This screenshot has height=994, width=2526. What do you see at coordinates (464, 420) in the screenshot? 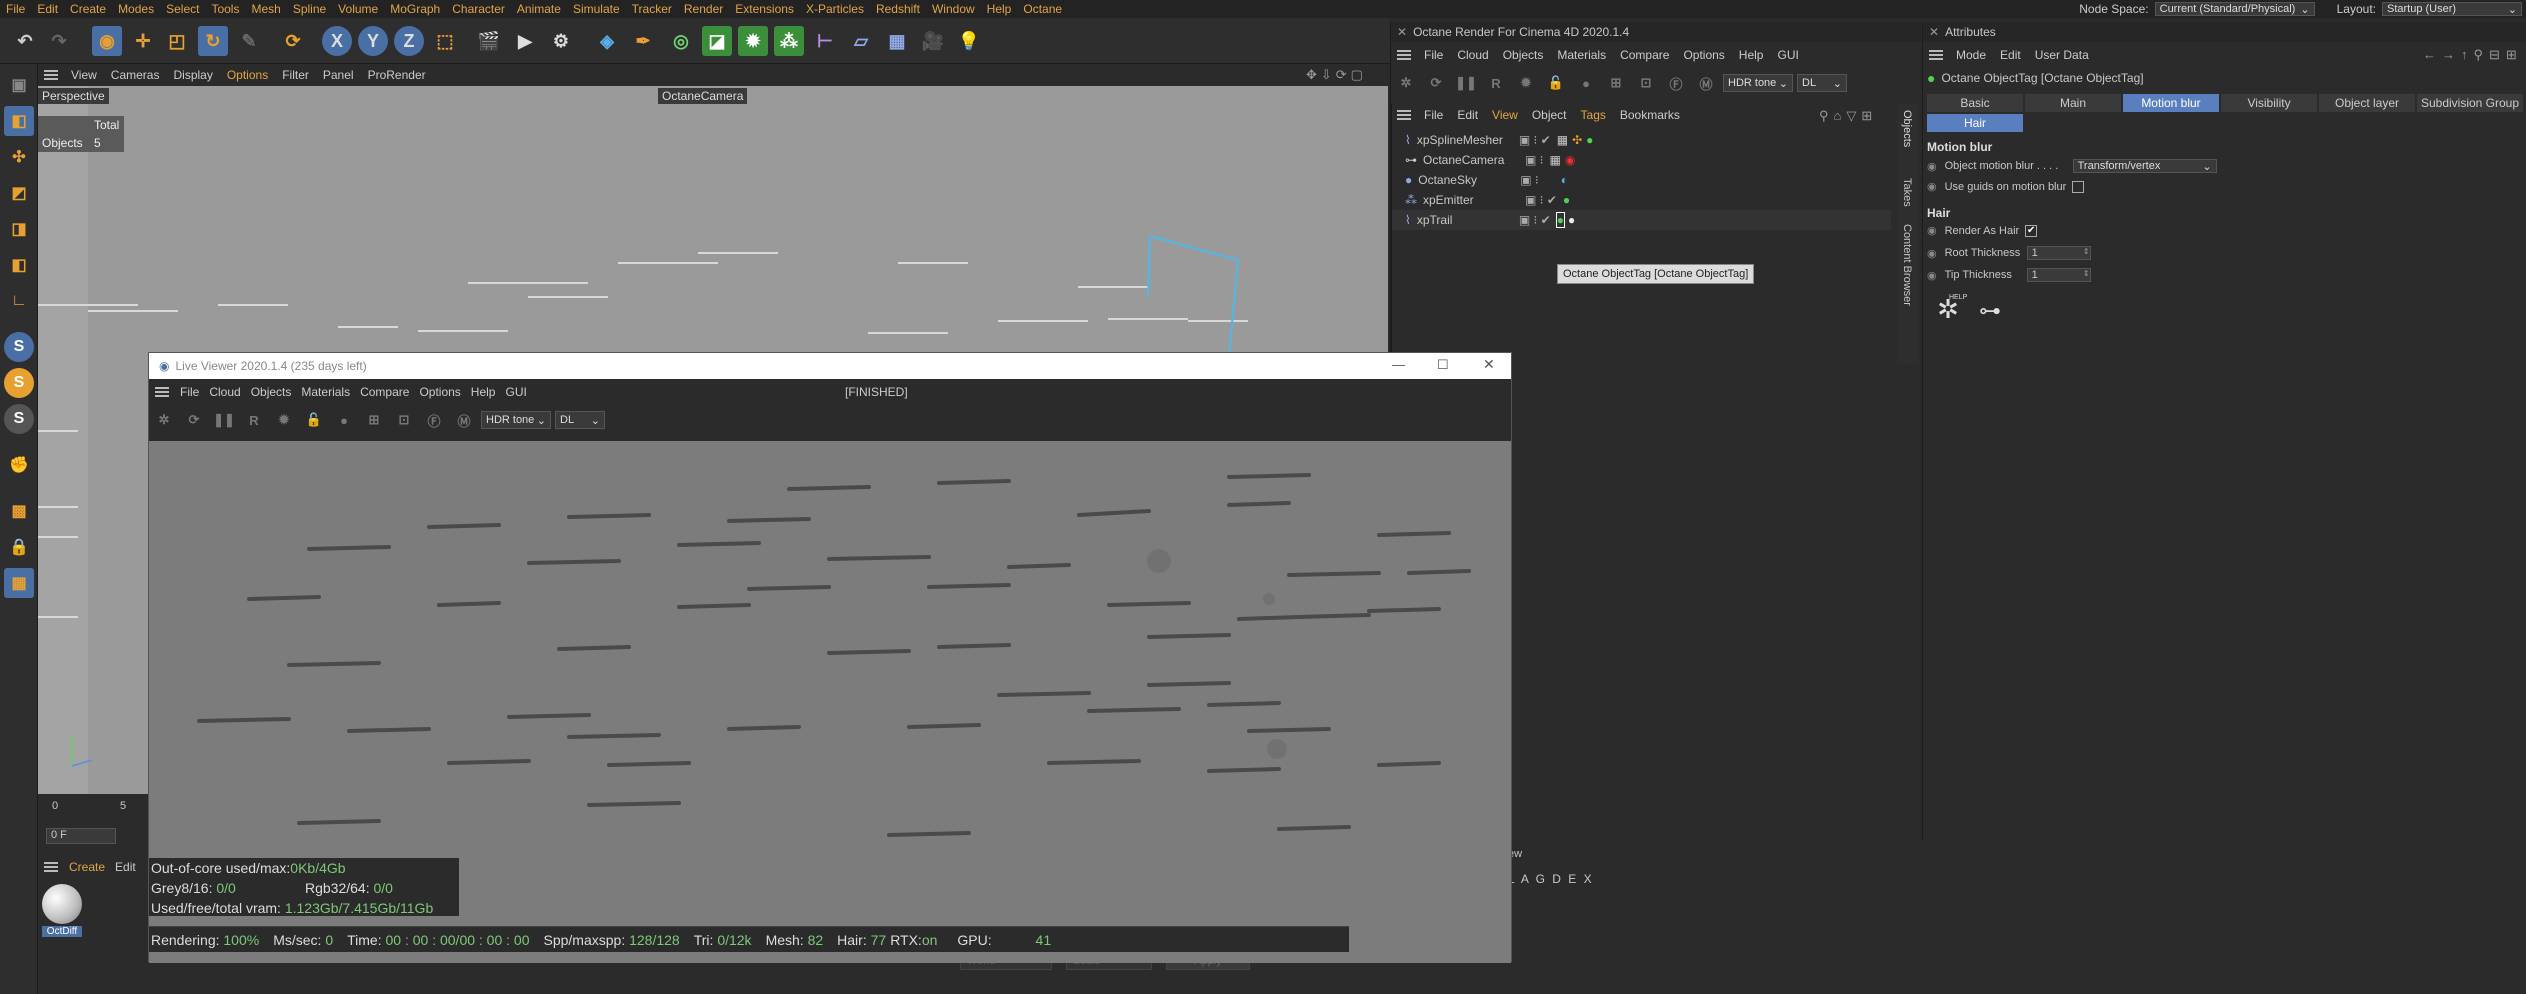
I see `material-icon: Ⓜ` at bounding box center [464, 420].